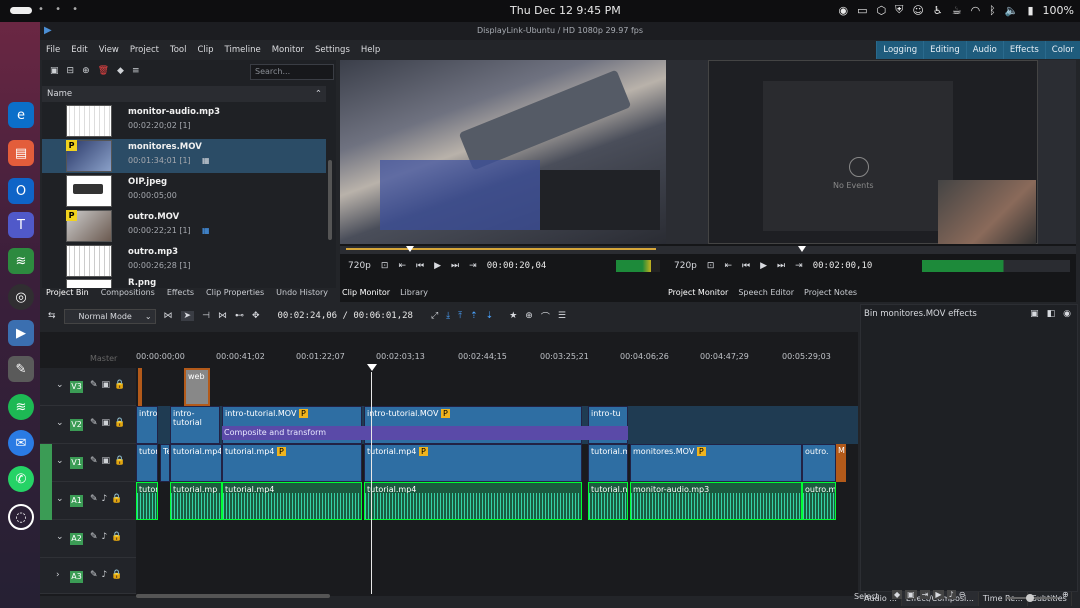 The image size is (1080, 608). I want to click on audio-clip: monitor-audio.mp3, so click(716, 501).